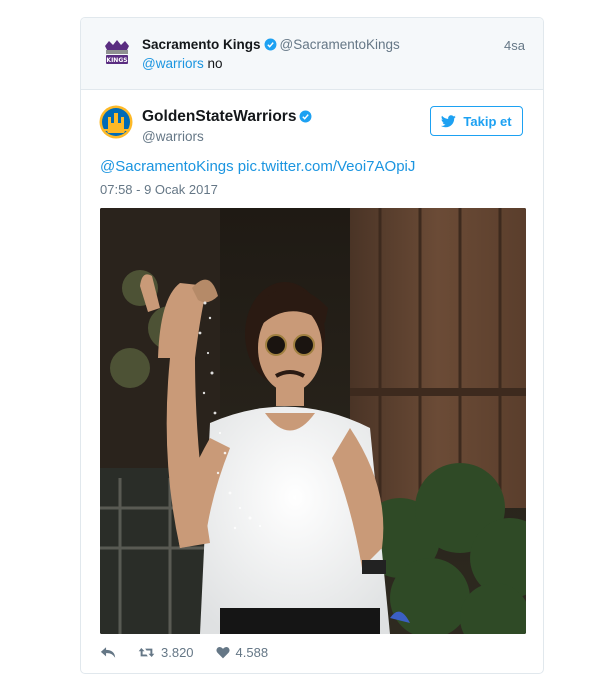  What do you see at coordinates (195, 652) in the screenshot?
I see `tweet-actions: 3.820 4.588` at bounding box center [195, 652].